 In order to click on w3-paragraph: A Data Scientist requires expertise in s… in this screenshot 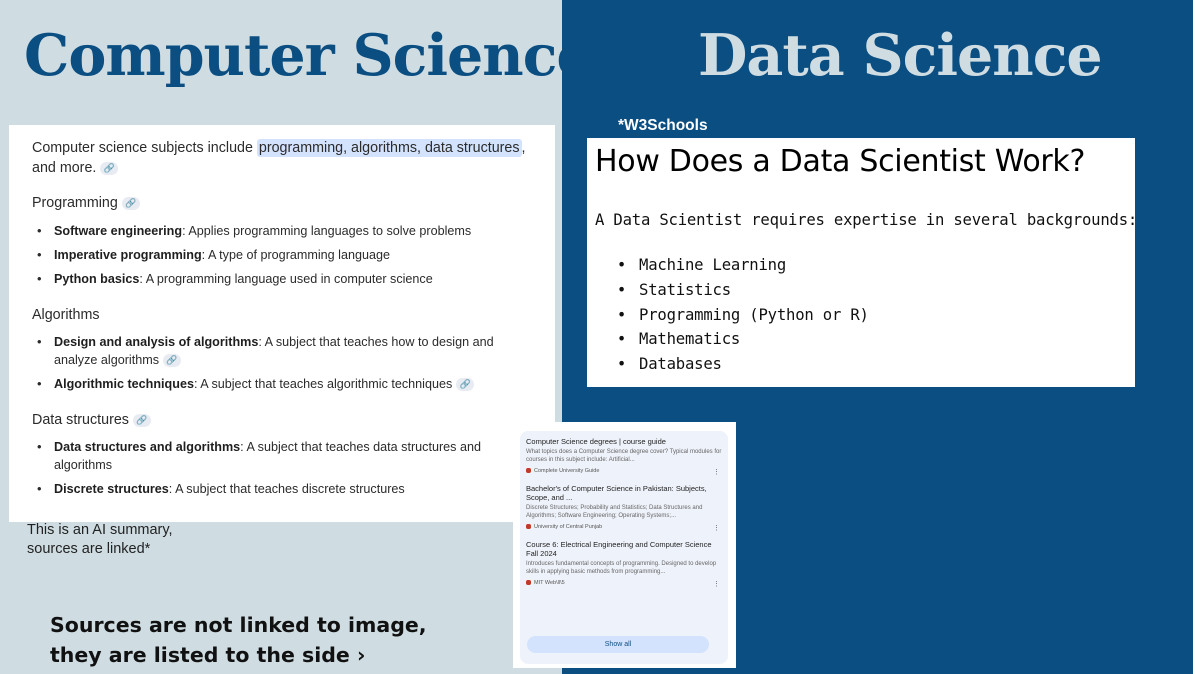, I will do `click(866, 220)`.